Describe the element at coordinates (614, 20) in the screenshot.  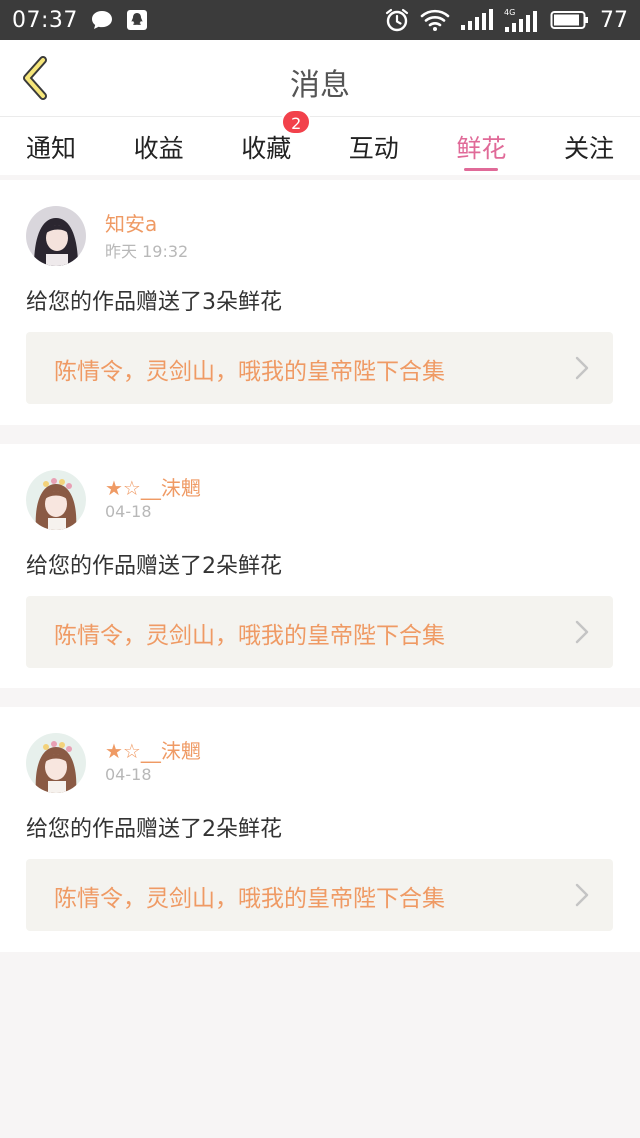
I see `battery-percent: 77` at that location.